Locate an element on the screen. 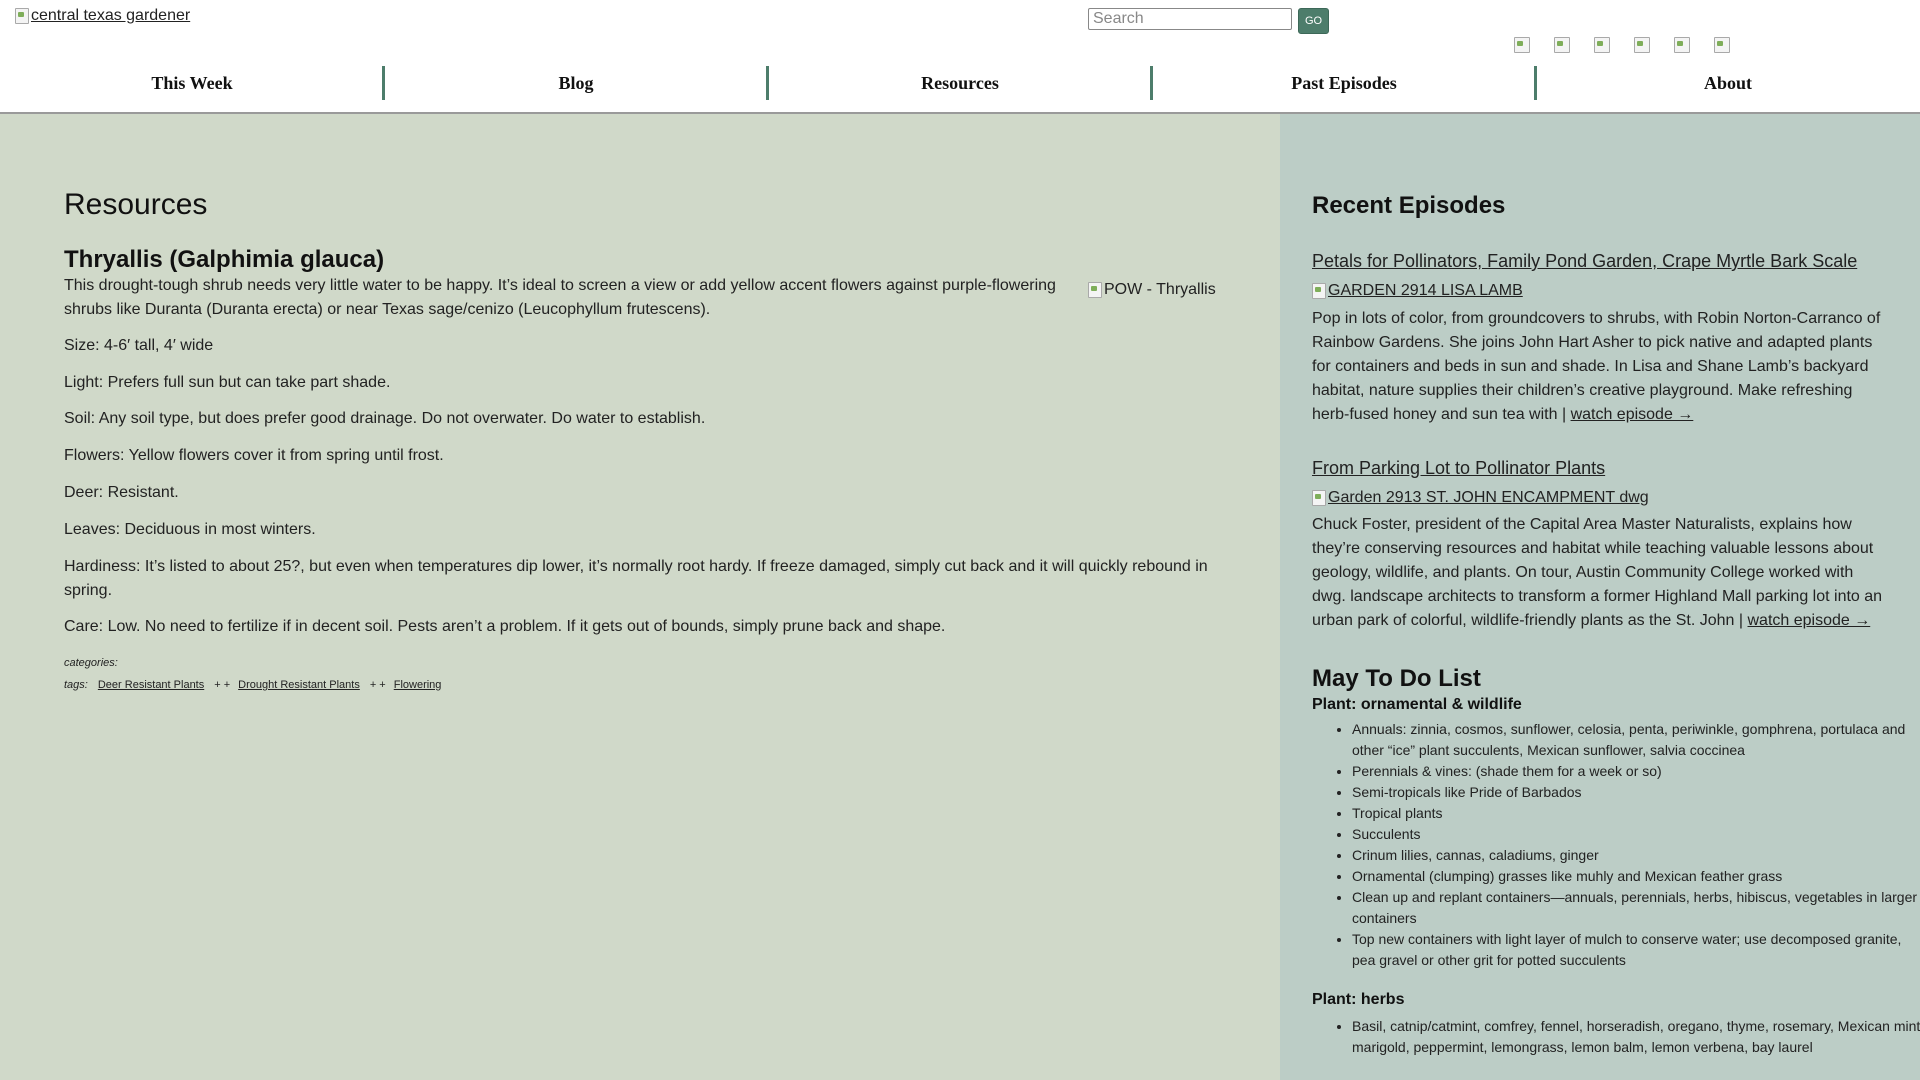 This screenshot has width=1920, height=1080. search-go-button: GO is located at coordinates (1313, 21).